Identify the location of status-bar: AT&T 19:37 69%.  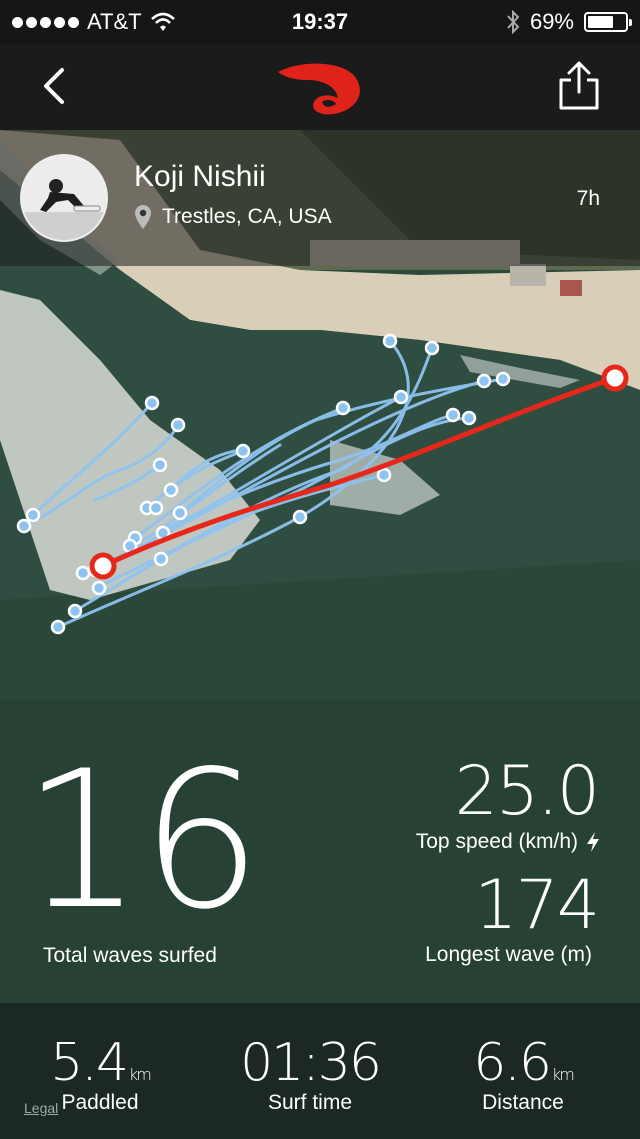
(320, 22).